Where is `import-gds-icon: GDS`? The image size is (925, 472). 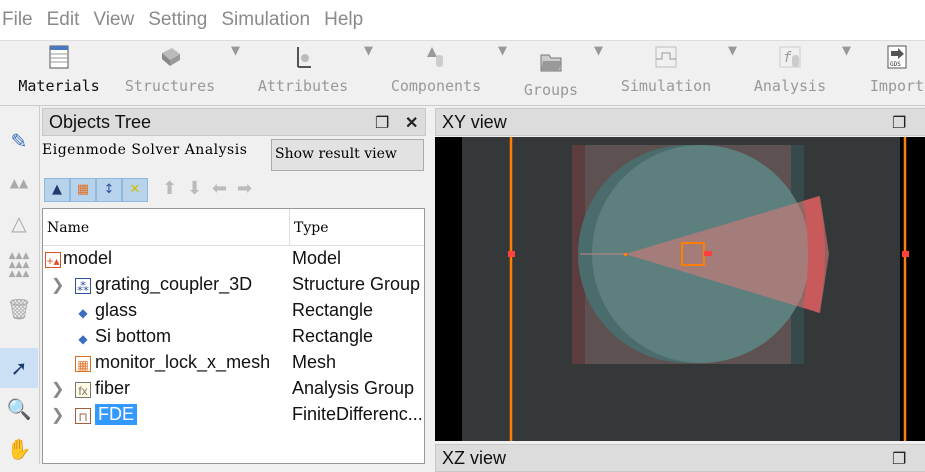
import-gds-icon: GDS is located at coordinates (897, 57).